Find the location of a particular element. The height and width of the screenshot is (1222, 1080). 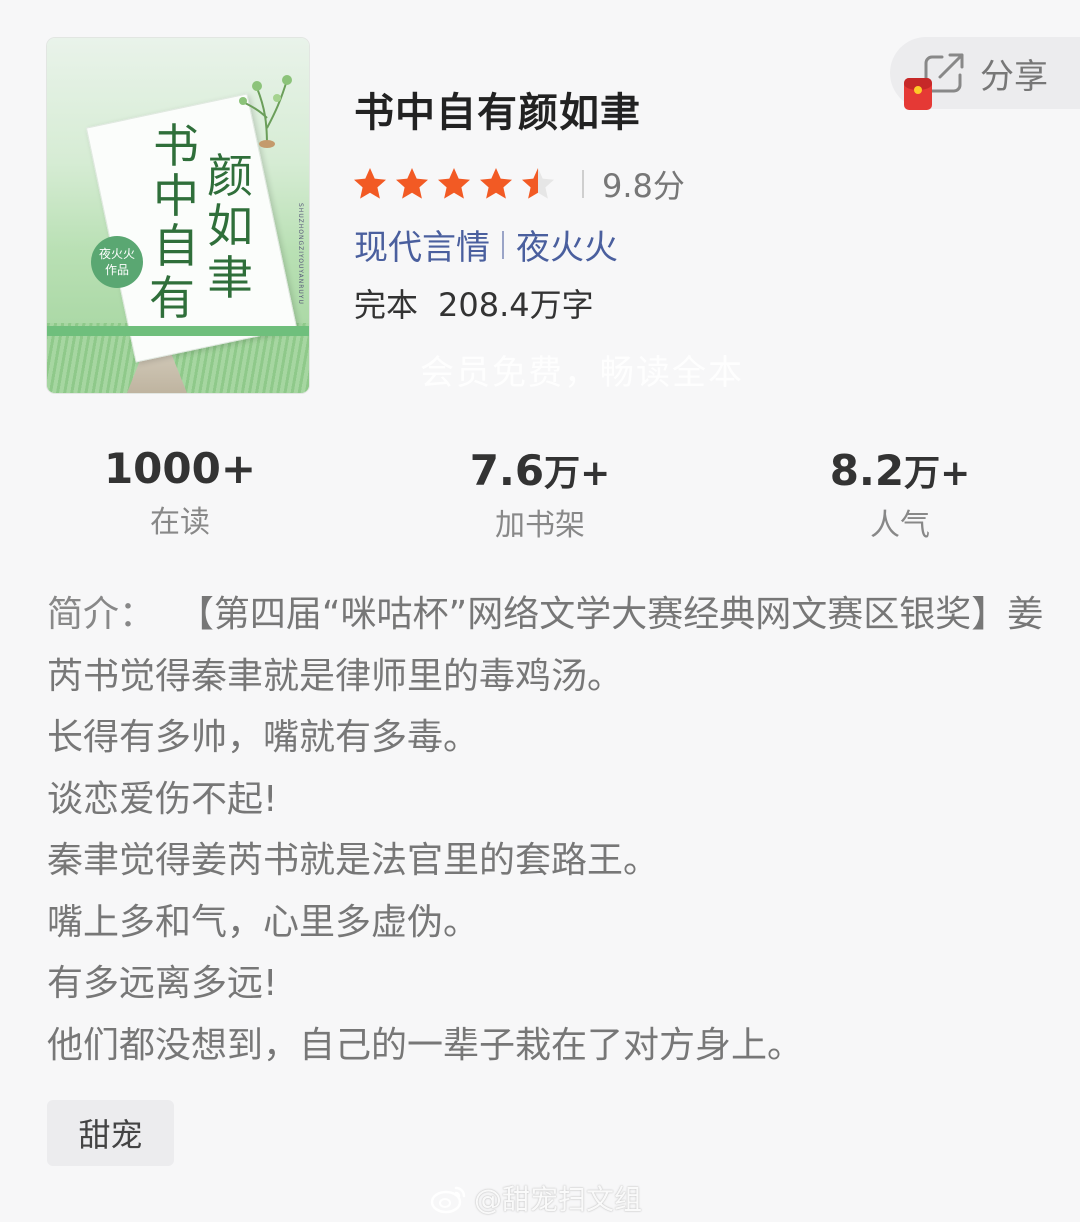

genre-link: 现代言情 is located at coordinates (422, 244).